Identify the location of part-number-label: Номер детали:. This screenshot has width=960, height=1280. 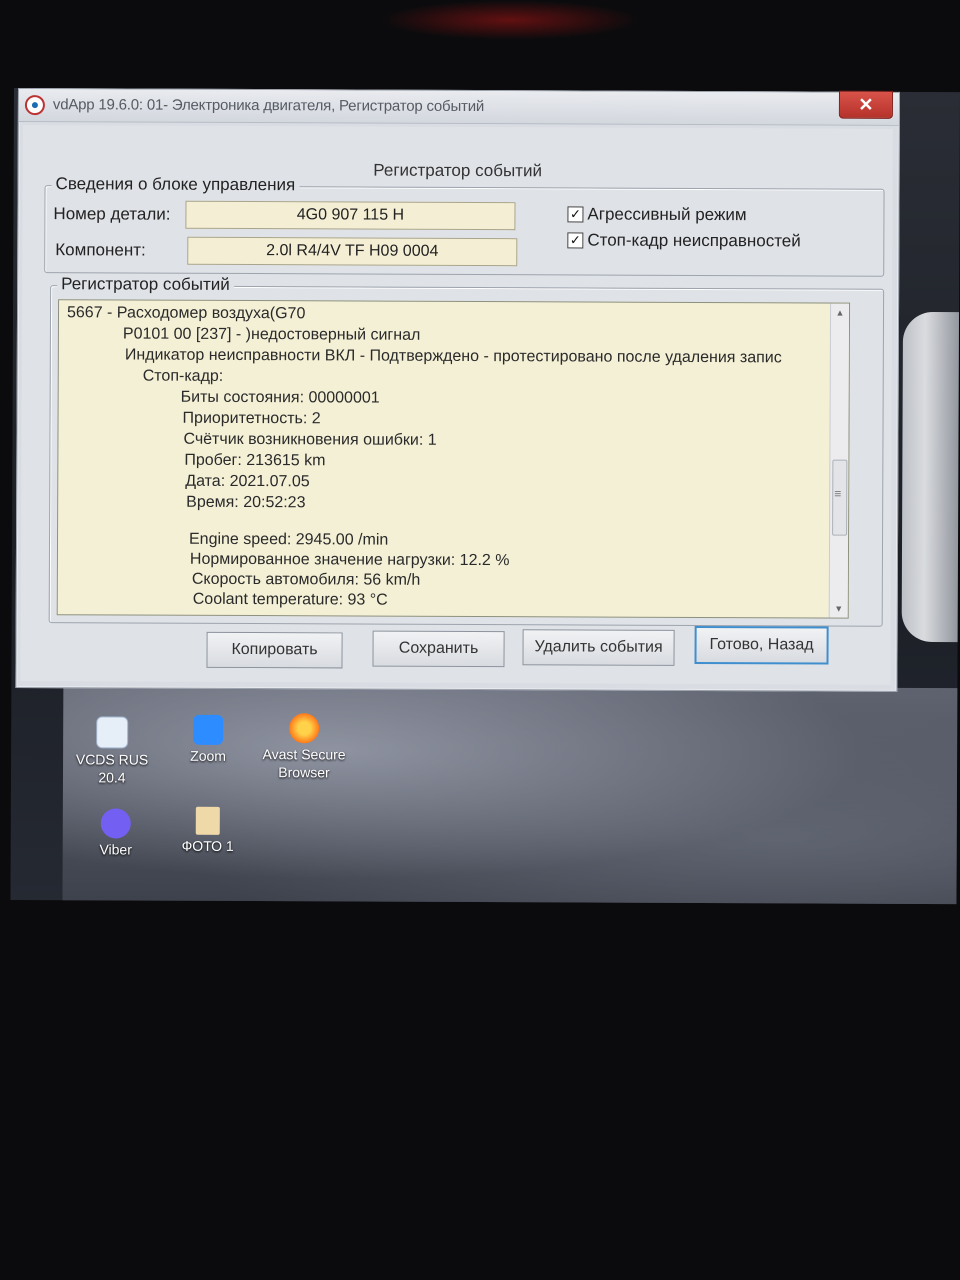
(112, 214).